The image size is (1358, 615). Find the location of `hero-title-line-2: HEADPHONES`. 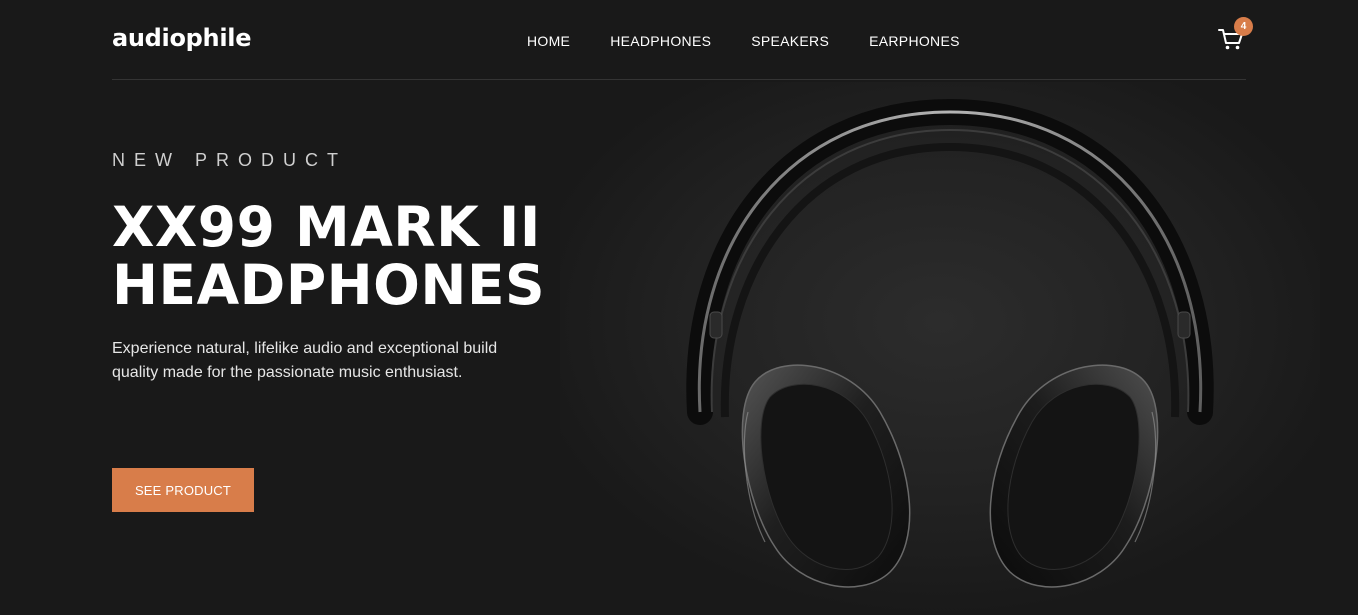

hero-title-line-2: HEADPHONES is located at coordinates (329, 285).